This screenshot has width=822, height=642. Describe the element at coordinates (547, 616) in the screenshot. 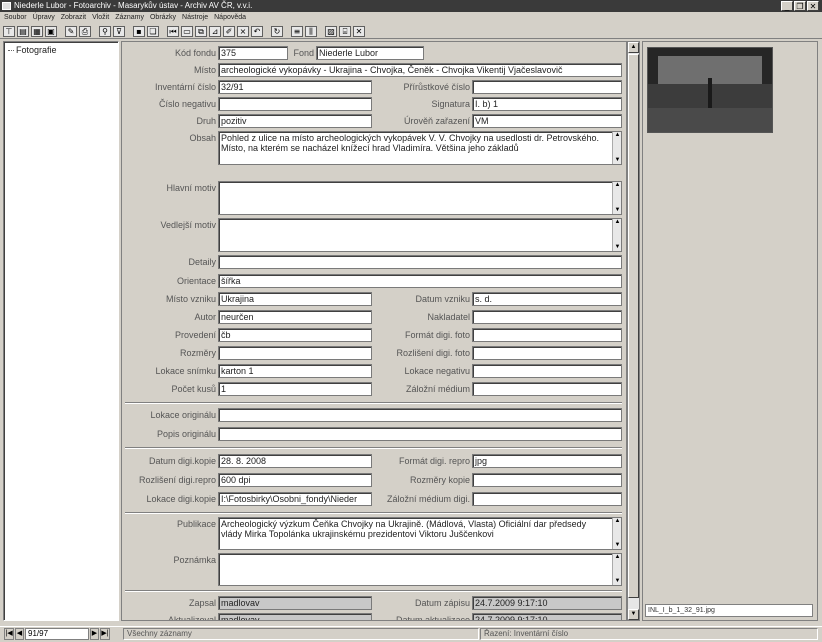

I see `datum-aktualizace-field: 24.7.2009 9:17:10` at that location.